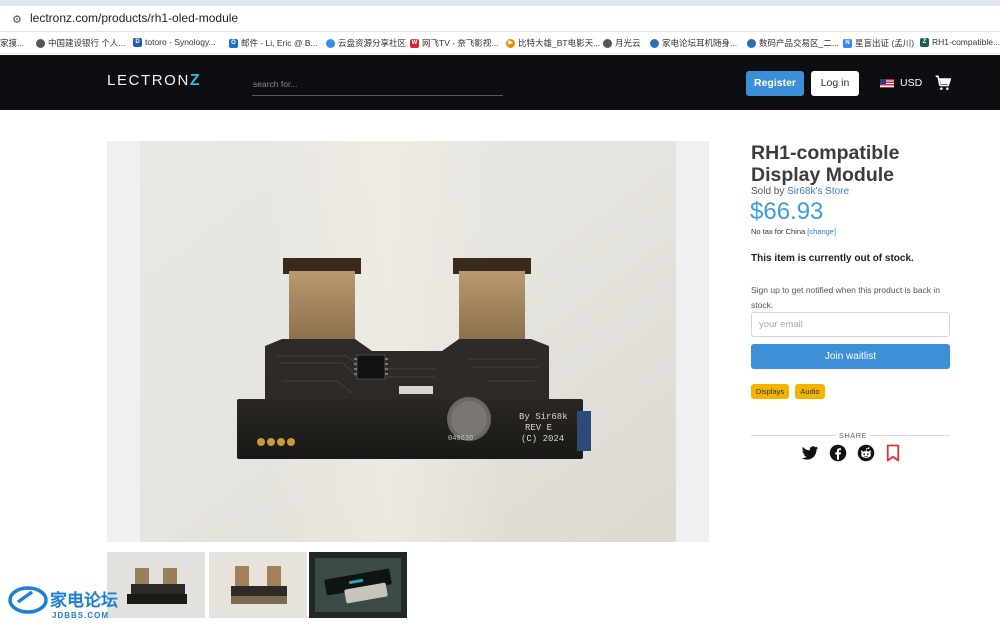  What do you see at coordinates (500, 16) in the screenshot?
I see `browser-url-bar: ⚙ lectronz.com/products/rh1-oled-module` at bounding box center [500, 16].